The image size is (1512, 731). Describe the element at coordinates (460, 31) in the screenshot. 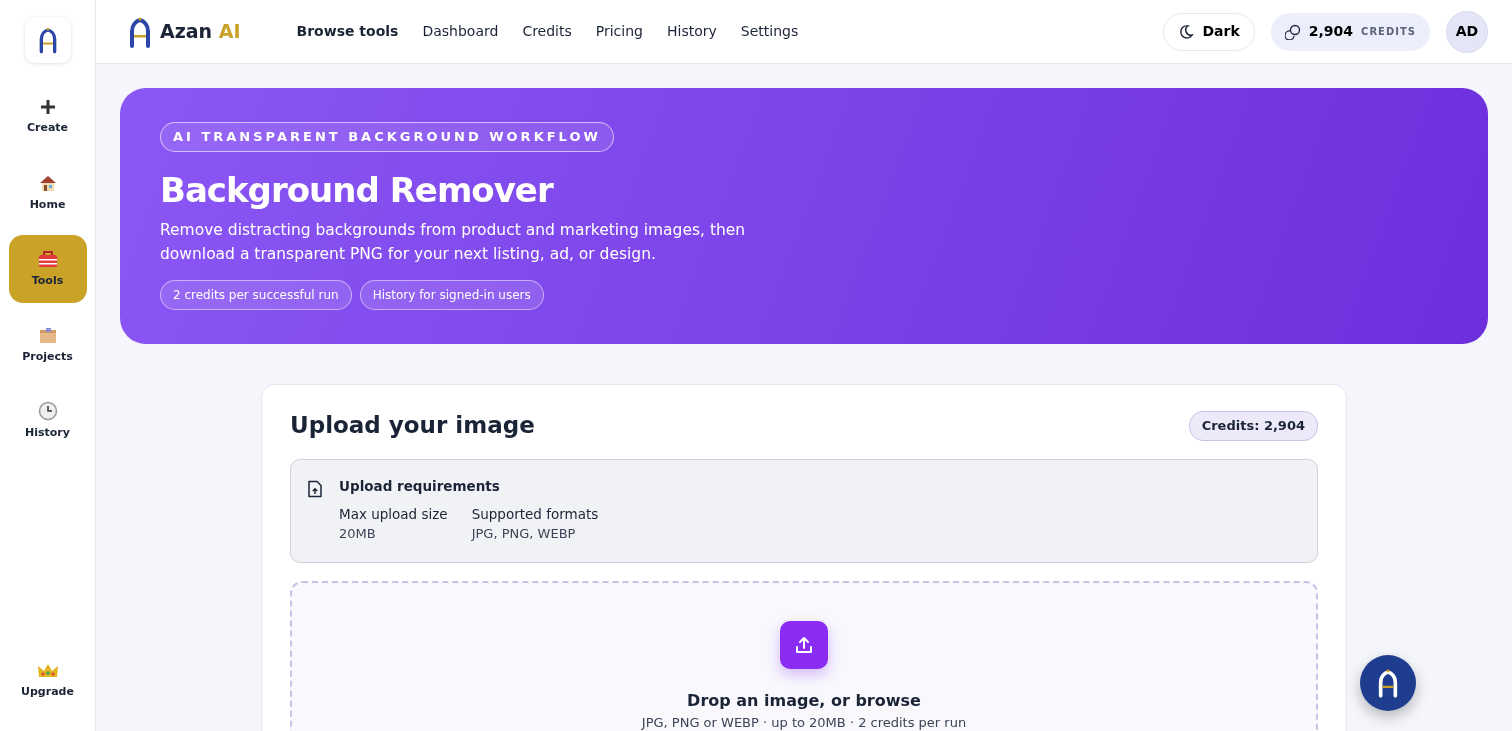

I see `nav-link: Dashboard` at that location.